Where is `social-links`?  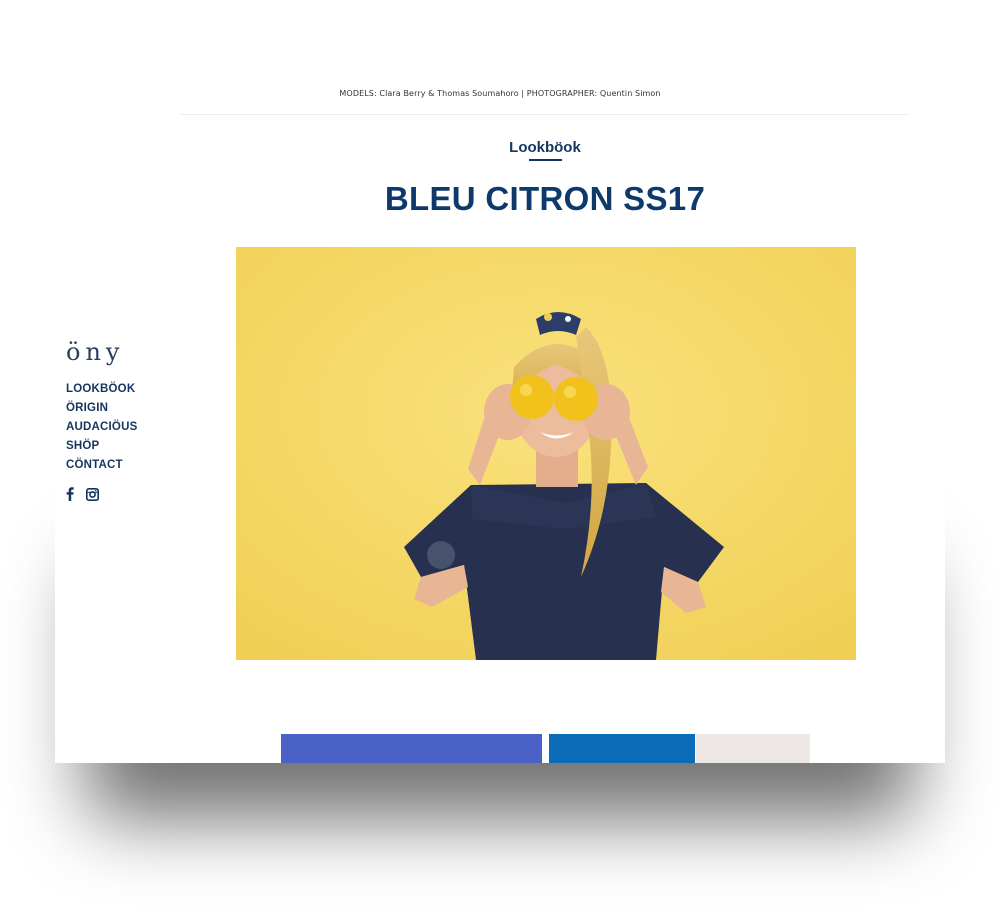
social-links is located at coordinates (126, 494).